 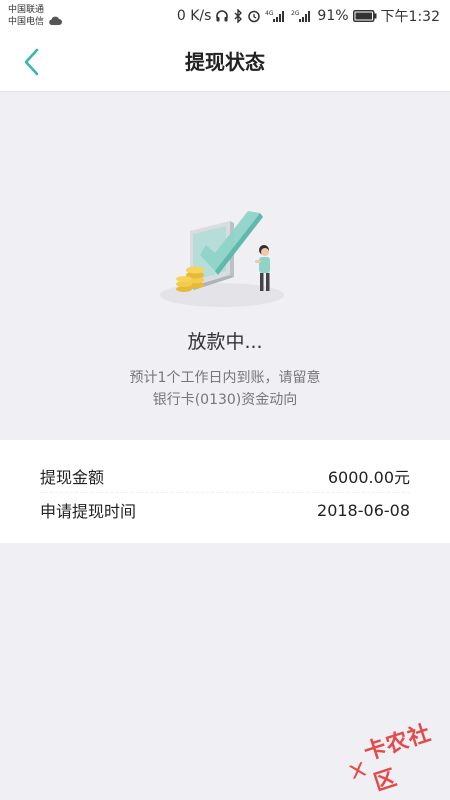 What do you see at coordinates (225, 389) in the screenshot?
I see `status-description: 预计1个工作日内到账，请留意 银行卡(0130)资金动向` at bounding box center [225, 389].